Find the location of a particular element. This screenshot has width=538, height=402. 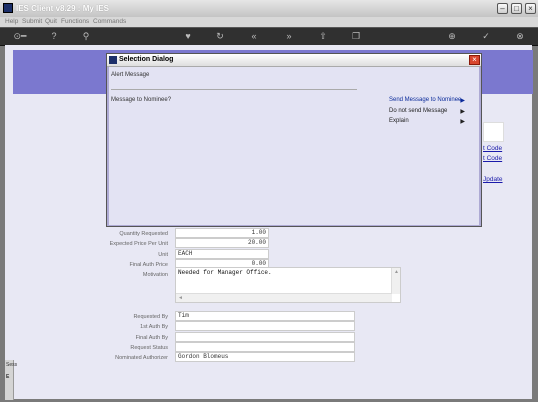

left-strip-text: Sess is located at coordinates (12, 365).